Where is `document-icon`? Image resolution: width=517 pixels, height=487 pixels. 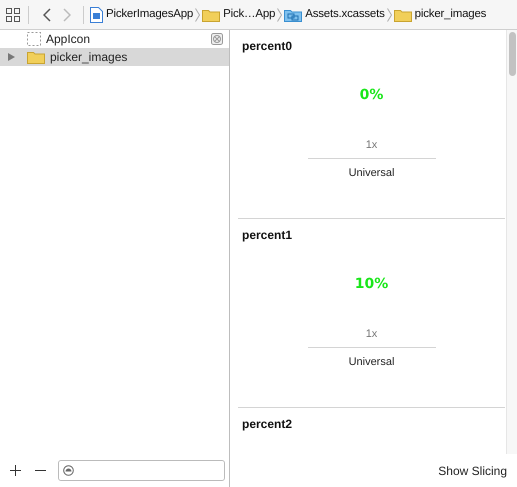
document-icon is located at coordinates (96, 14).